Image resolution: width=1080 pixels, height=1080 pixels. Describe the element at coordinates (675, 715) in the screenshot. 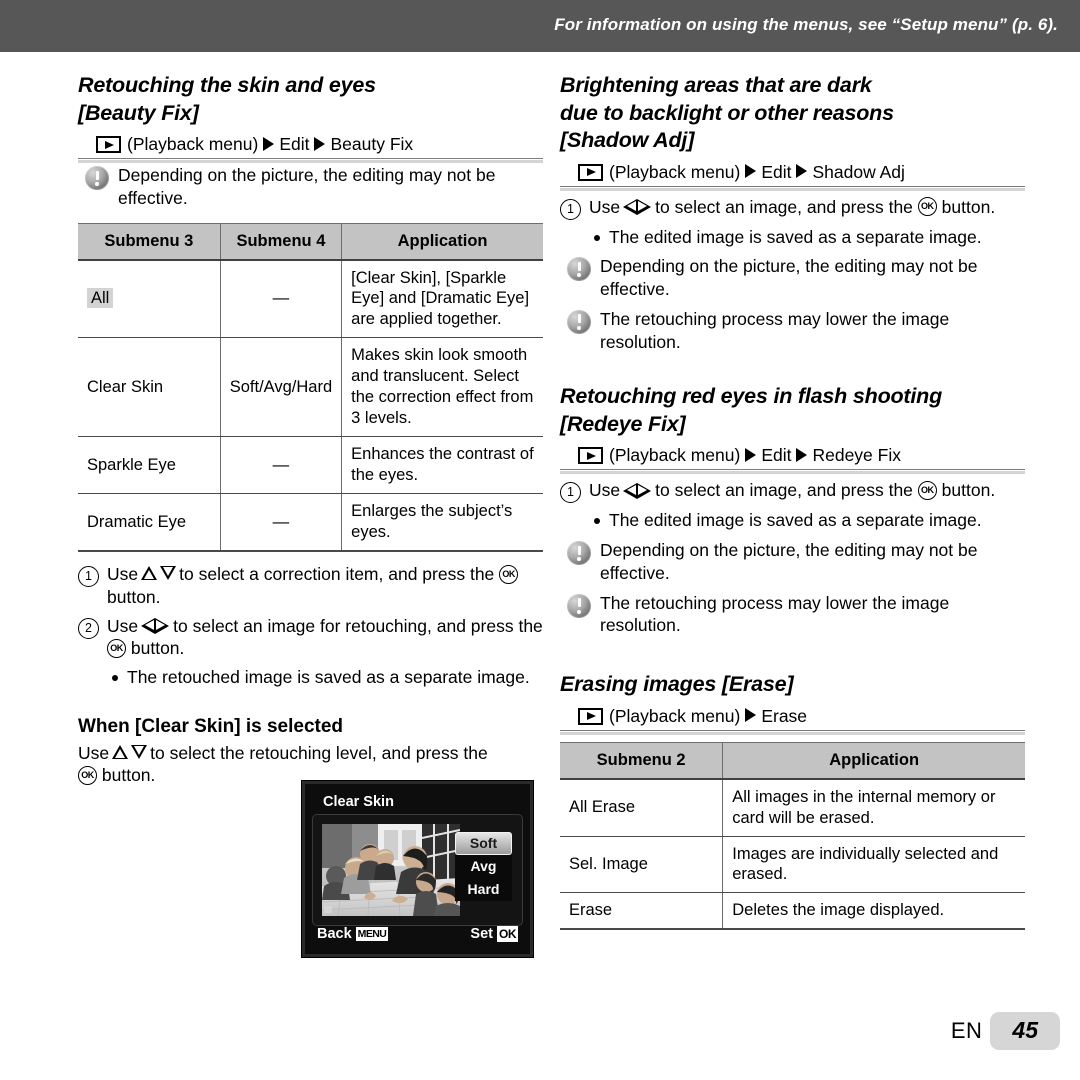

I see `breadcrumb-menu-label: (Playback menu)` at that location.